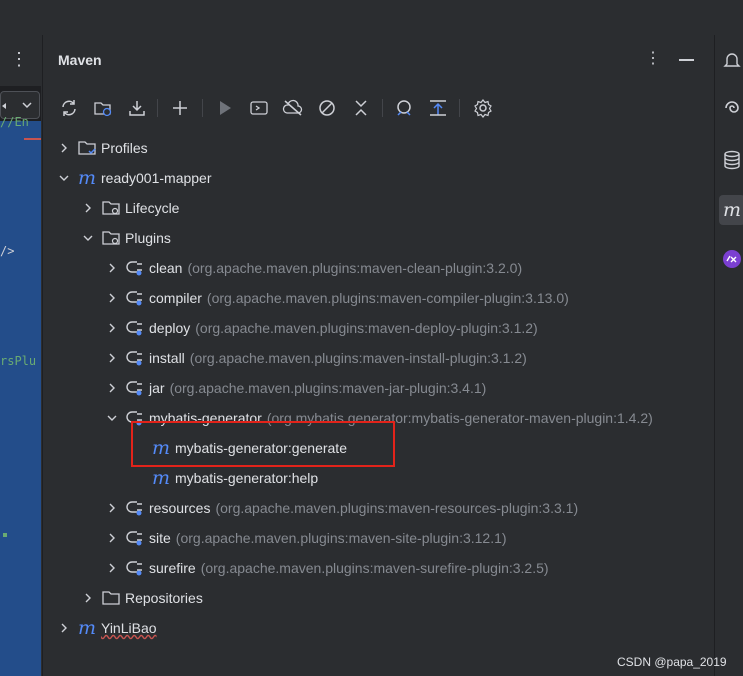  What do you see at coordinates (69, 108) in the screenshot?
I see `refresh-icon` at bounding box center [69, 108].